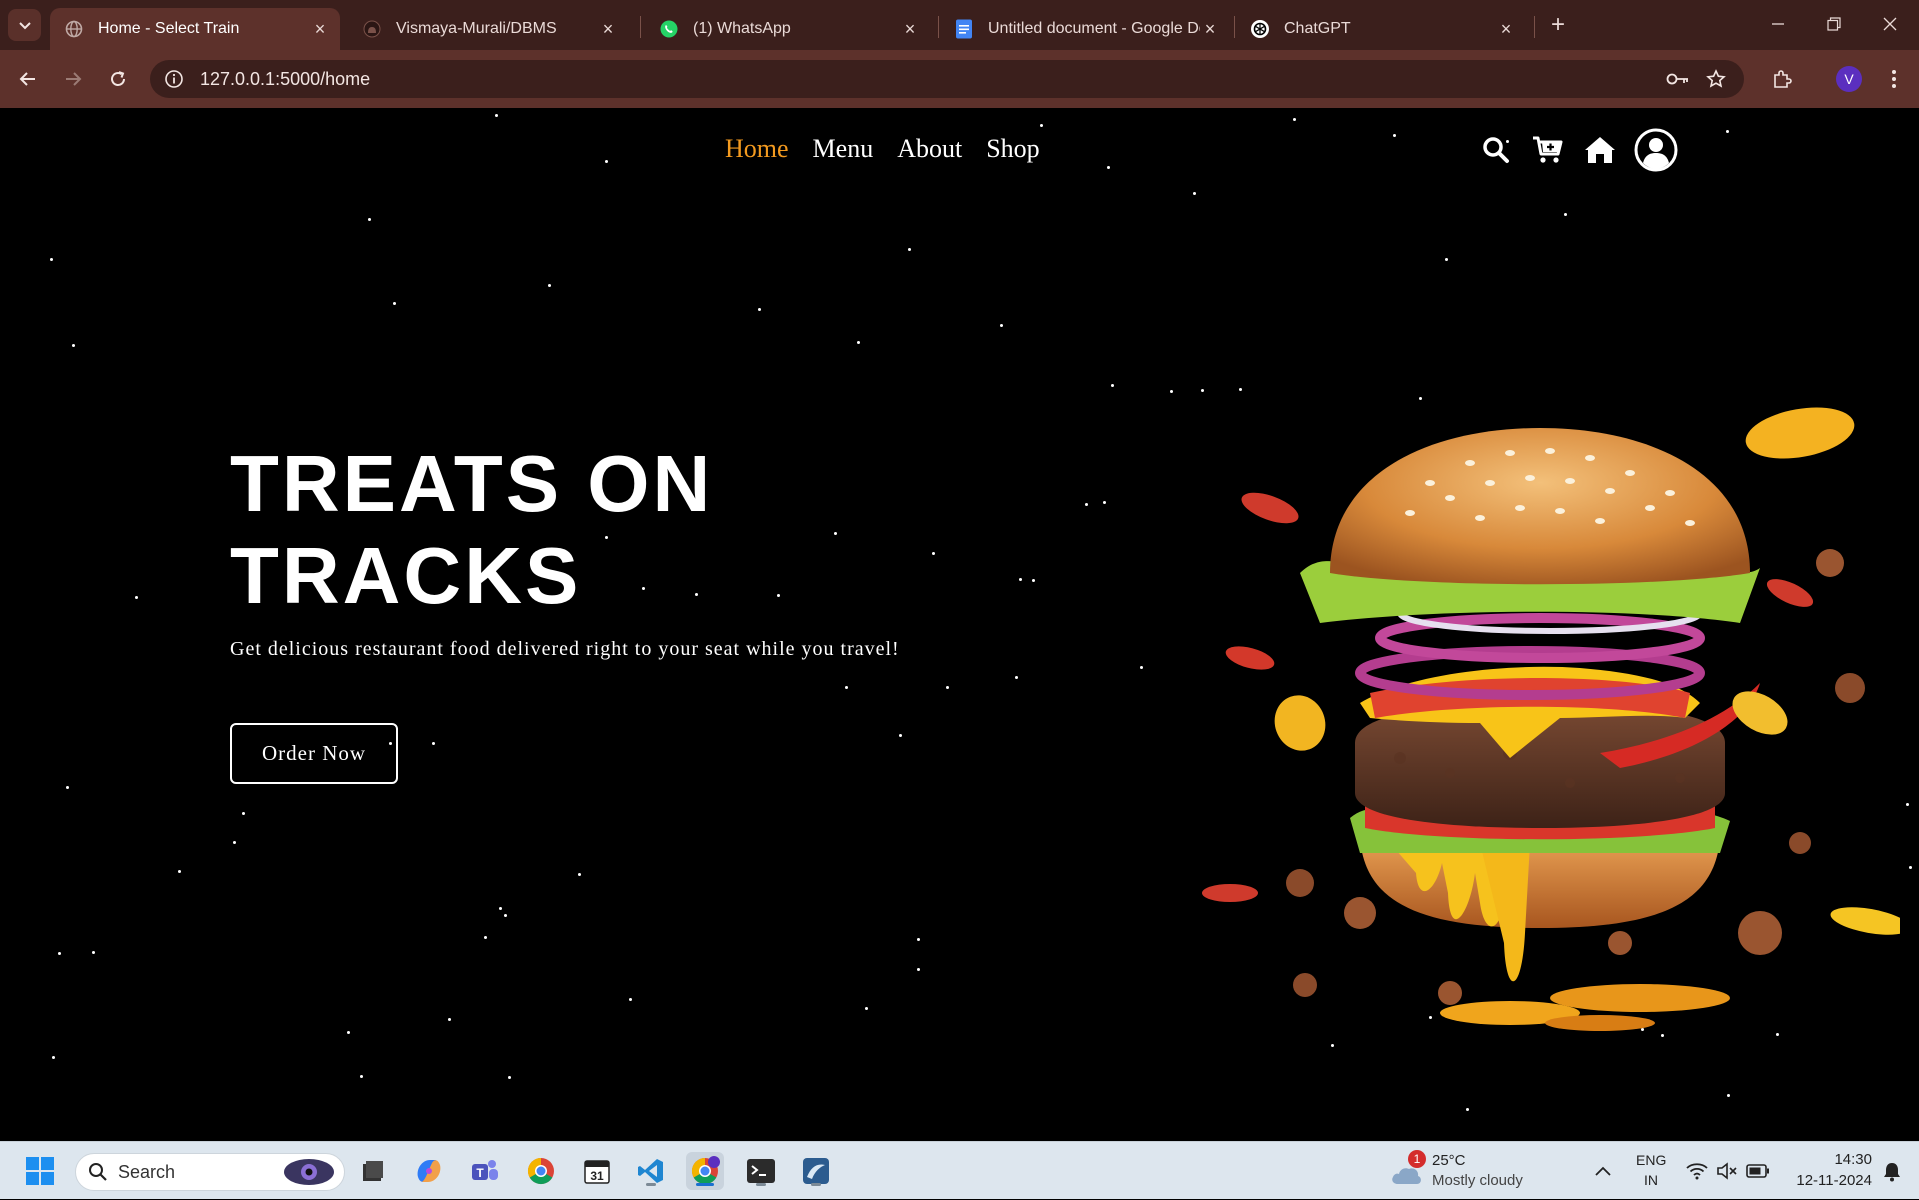  What do you see at coordinates (1600, 150) in the screenshot?
I see `home-icon` at bounding box center [1600, 150].